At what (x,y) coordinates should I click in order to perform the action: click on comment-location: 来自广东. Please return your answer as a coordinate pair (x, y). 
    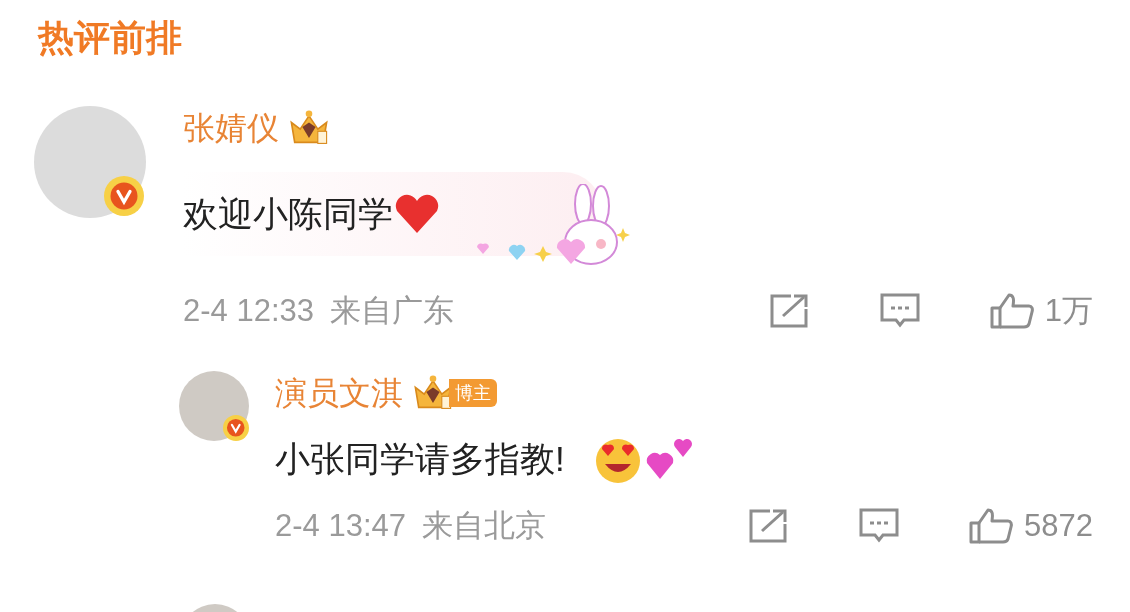
    Looking at the image, I should click on (392, 311).